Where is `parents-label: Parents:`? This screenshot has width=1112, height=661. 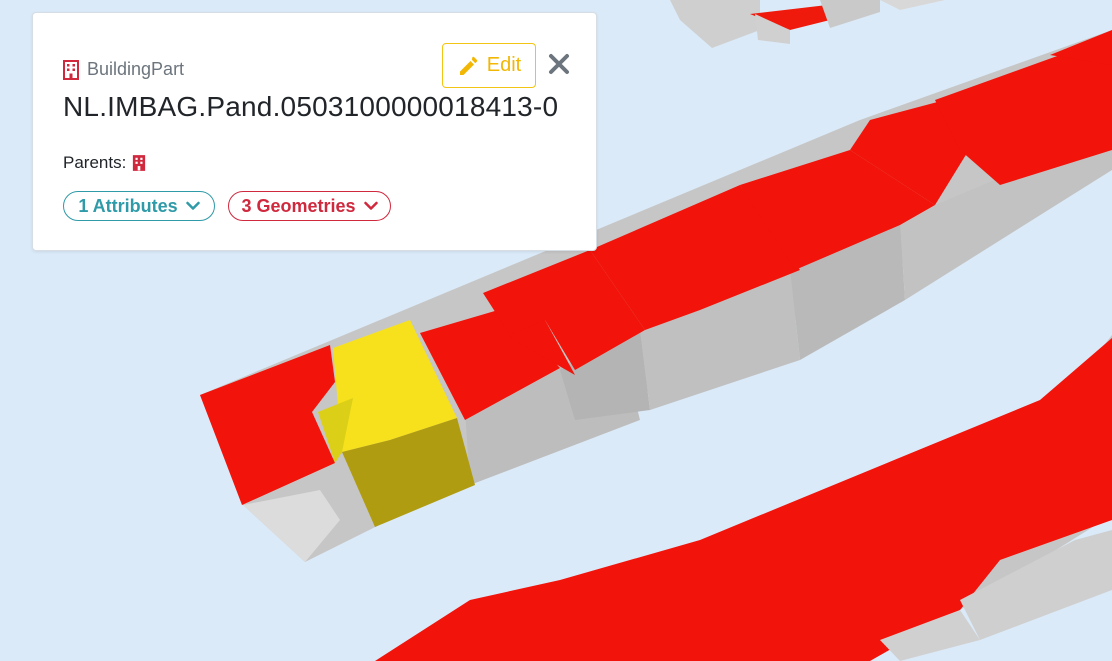 parents-label: Parents: is located at coordinates (95, 162).